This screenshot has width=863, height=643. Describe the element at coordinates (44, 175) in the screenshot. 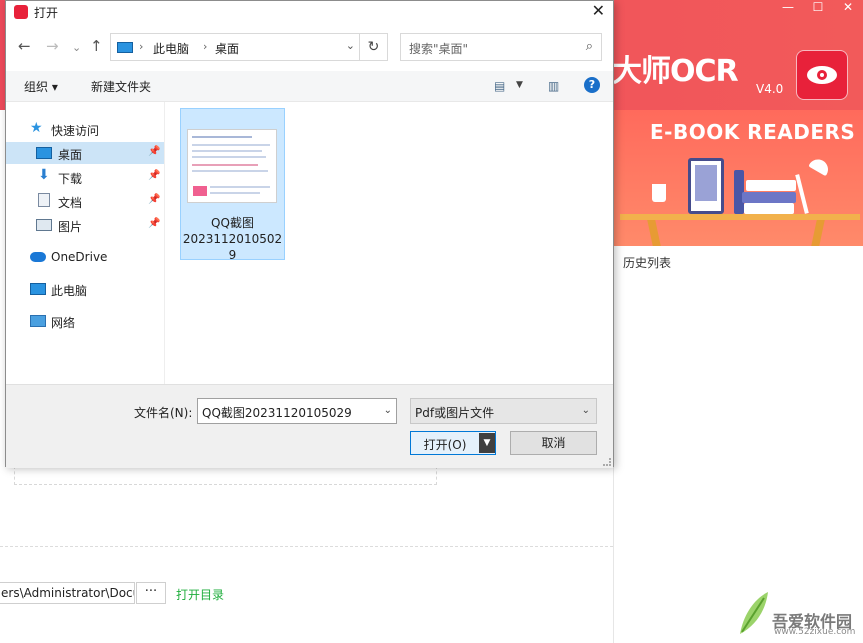

I see `download-arrow-icon: ⬇` at that location.